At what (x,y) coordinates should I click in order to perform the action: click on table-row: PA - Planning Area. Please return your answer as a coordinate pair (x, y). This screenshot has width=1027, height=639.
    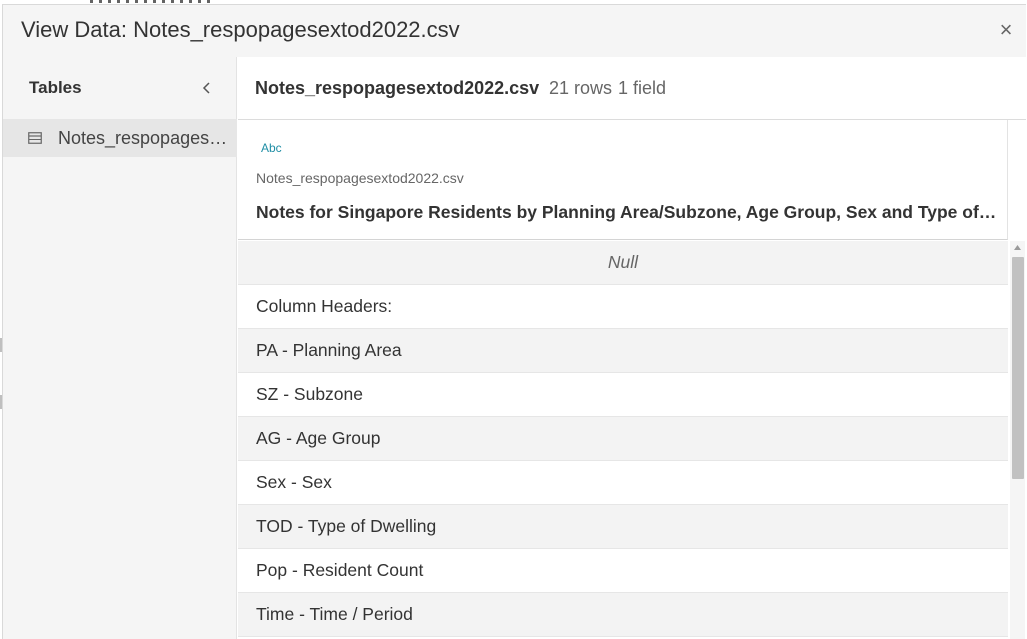
    Looking at the image, I should click on (623, 351).